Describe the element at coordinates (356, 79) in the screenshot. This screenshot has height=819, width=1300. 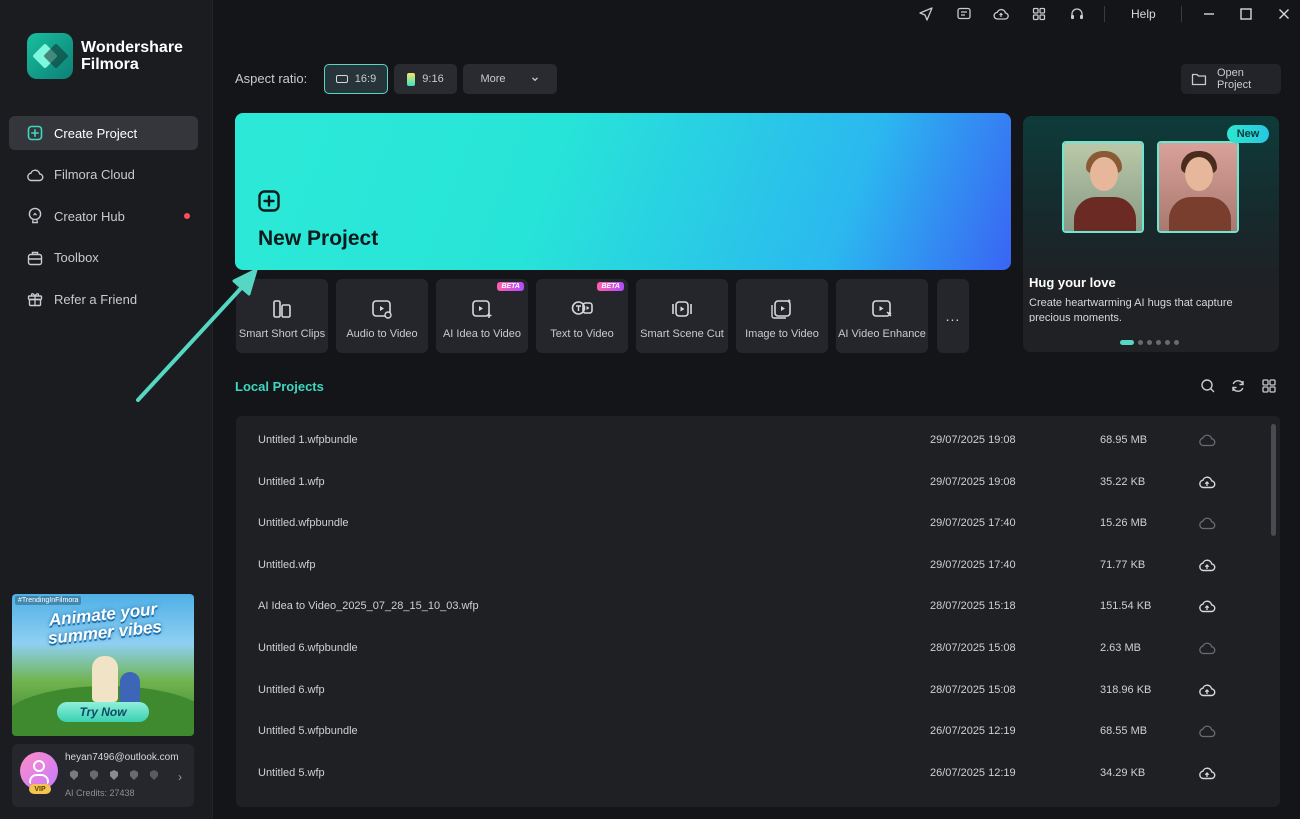
I see `aspect-16-9-button: 16:9` at that location.